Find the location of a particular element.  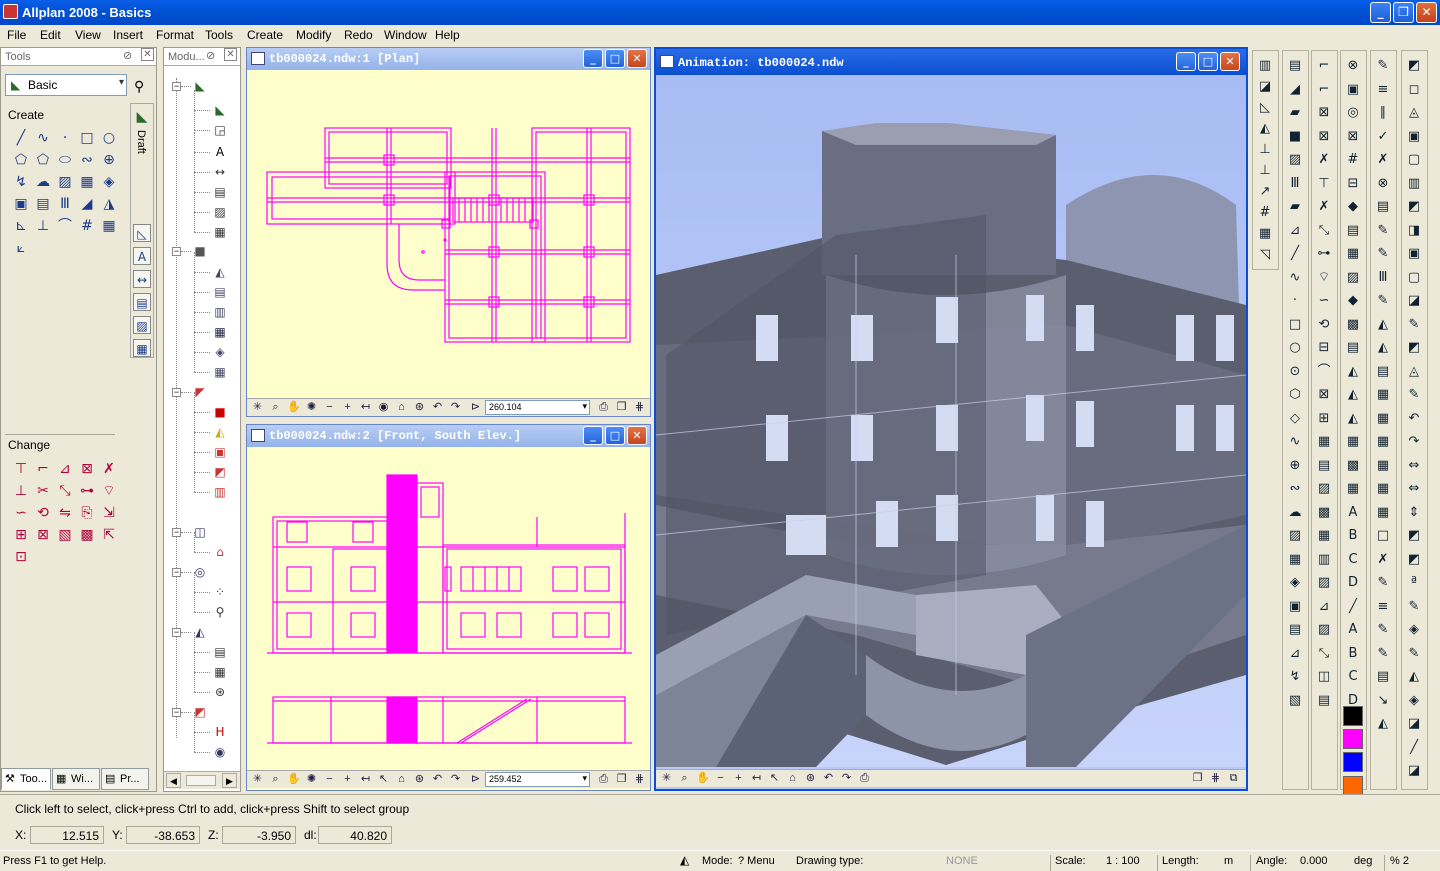

tool-6-24-icon: ✎ is located at coordinates (1414, 607).